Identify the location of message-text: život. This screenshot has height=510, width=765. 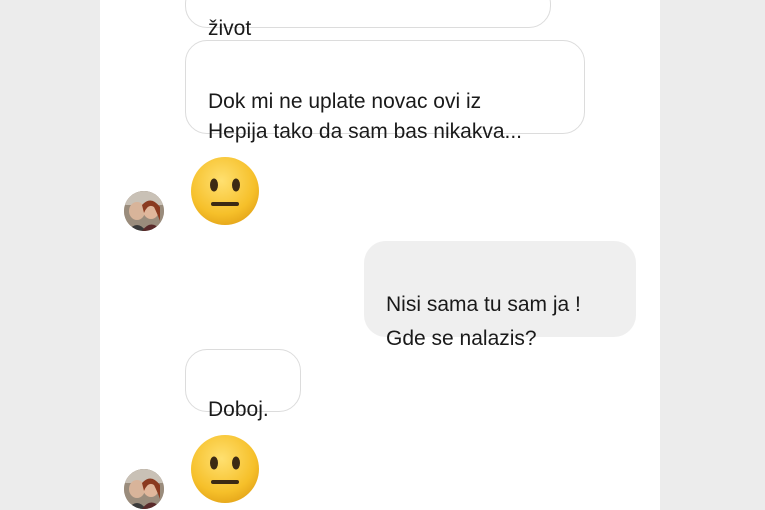
(230, 28).